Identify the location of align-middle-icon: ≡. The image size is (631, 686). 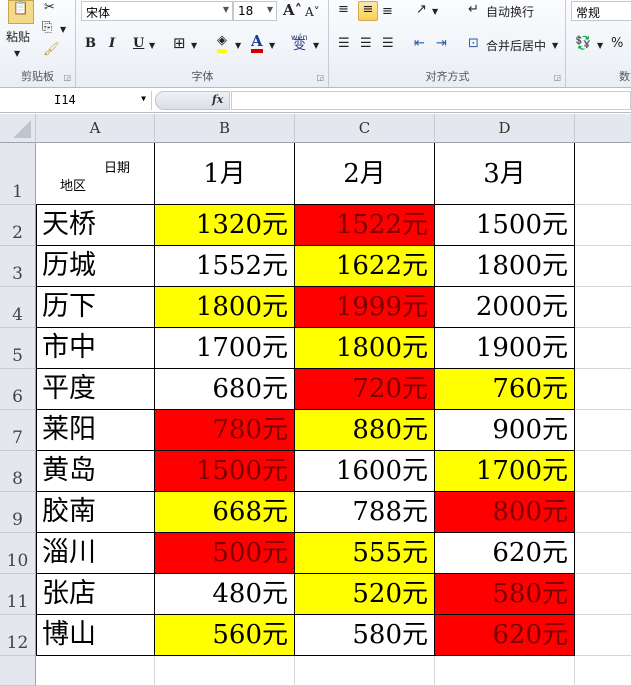
(368, 11).